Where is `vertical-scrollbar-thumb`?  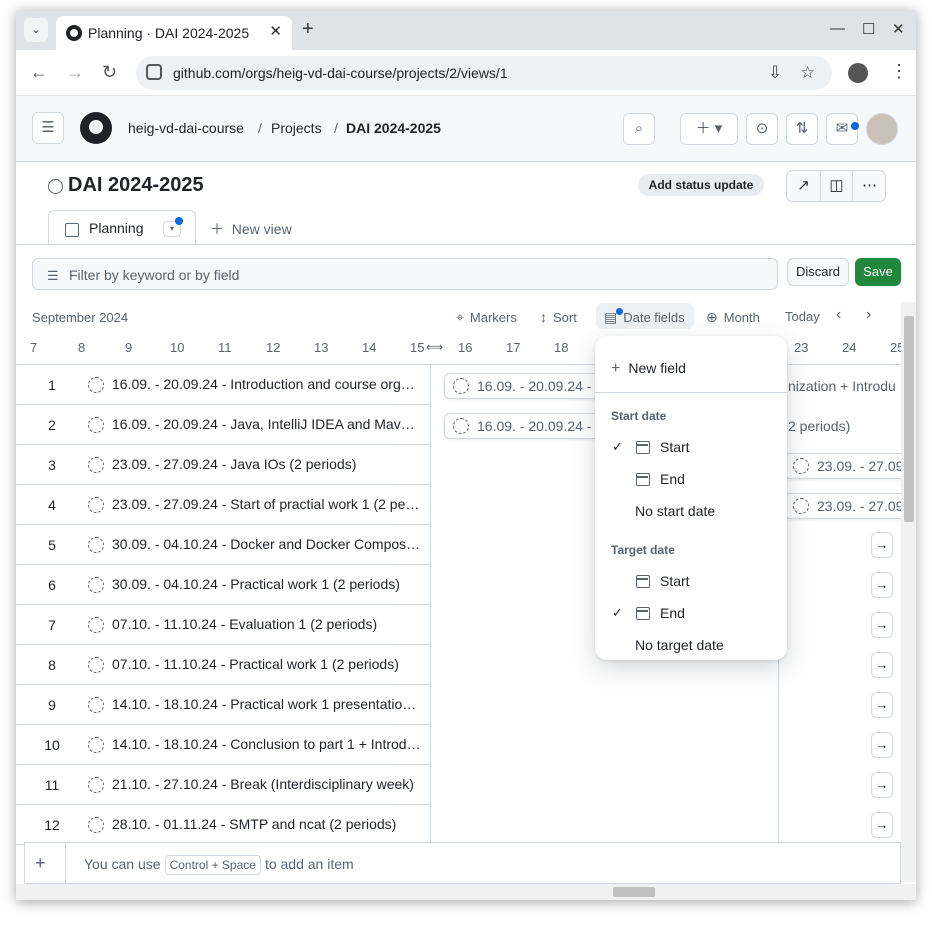
vertical-scrollbar-thumb is located at coordinates (909, 419).